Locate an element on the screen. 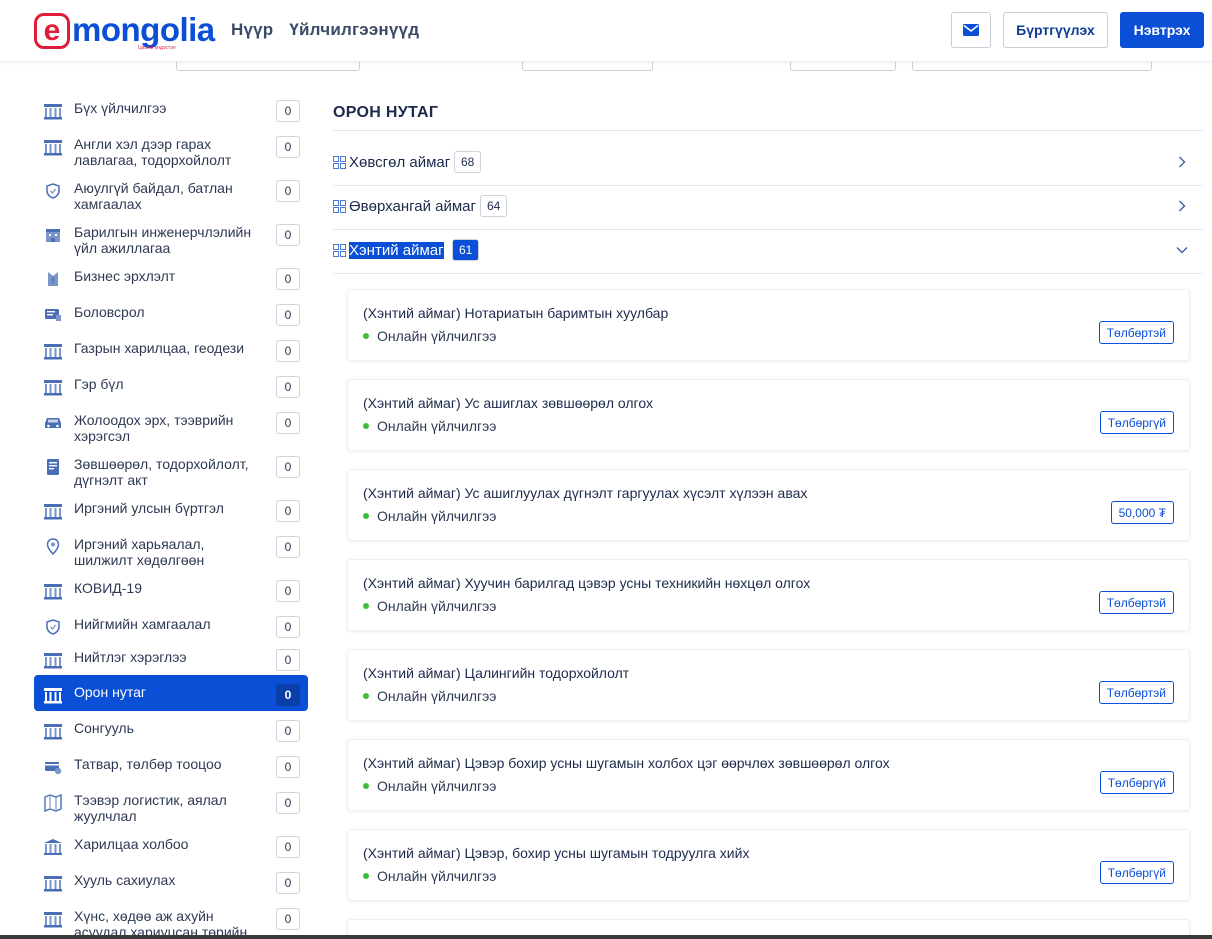  sidebar-item-label: Хууль сахиулах is located at coordinates (125, 880).